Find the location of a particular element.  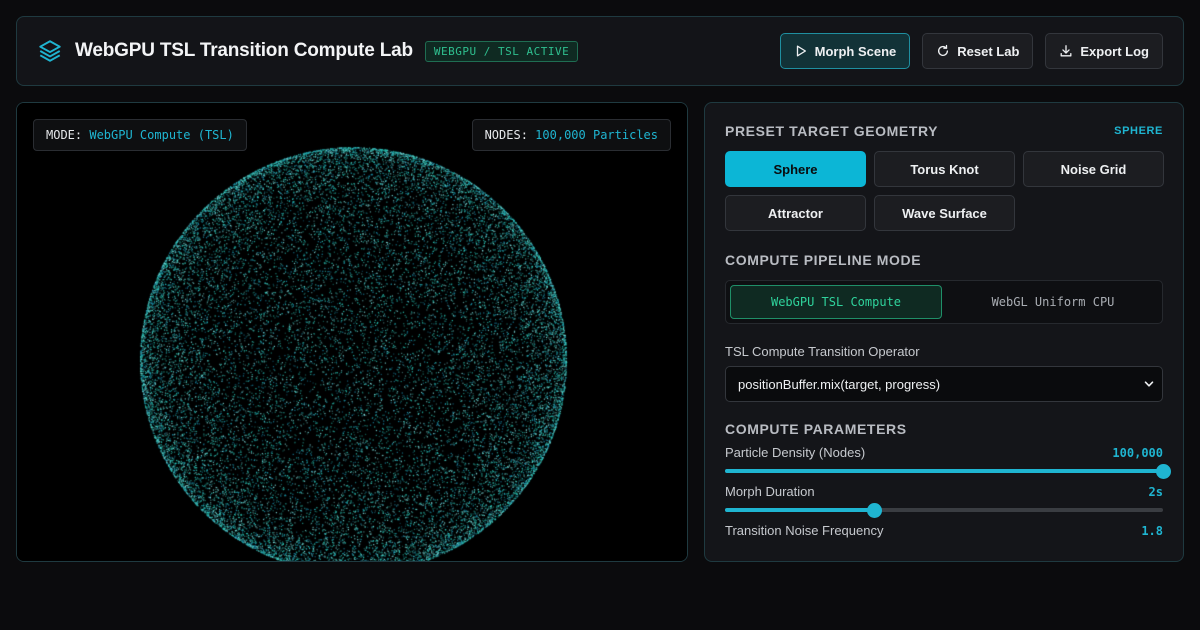

duration-slider is located at coordinates (944, 510).